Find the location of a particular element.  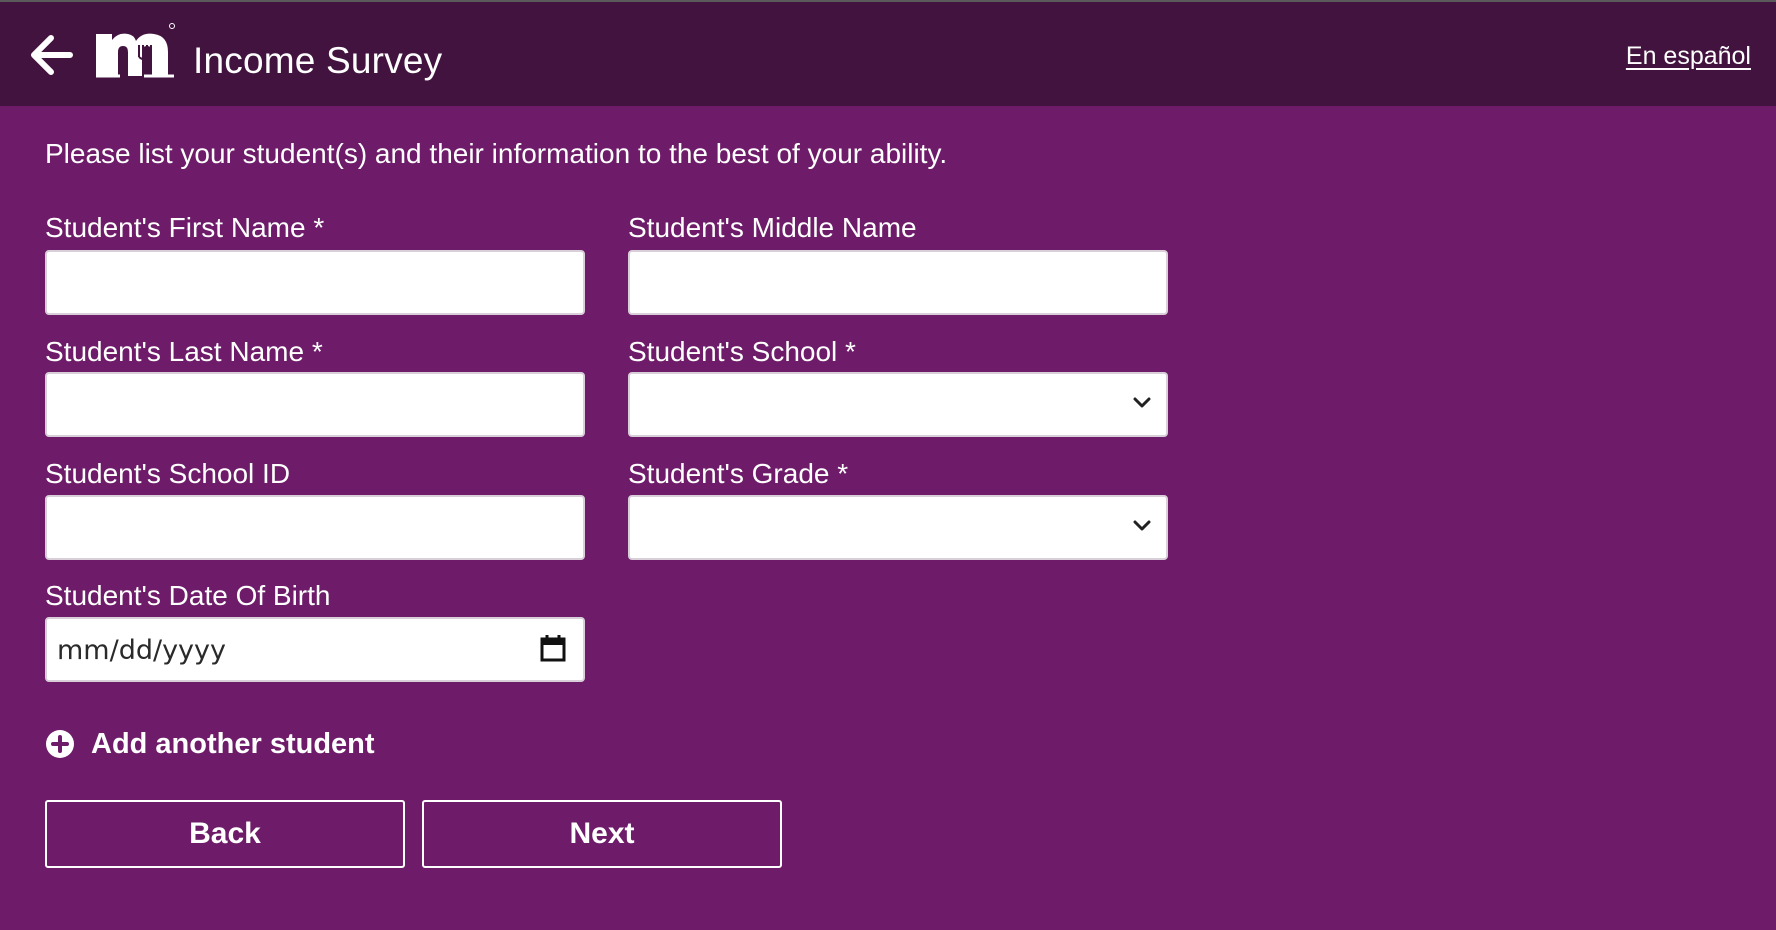

grade-label: Student's Grade * is located at coordinates (738, 473).